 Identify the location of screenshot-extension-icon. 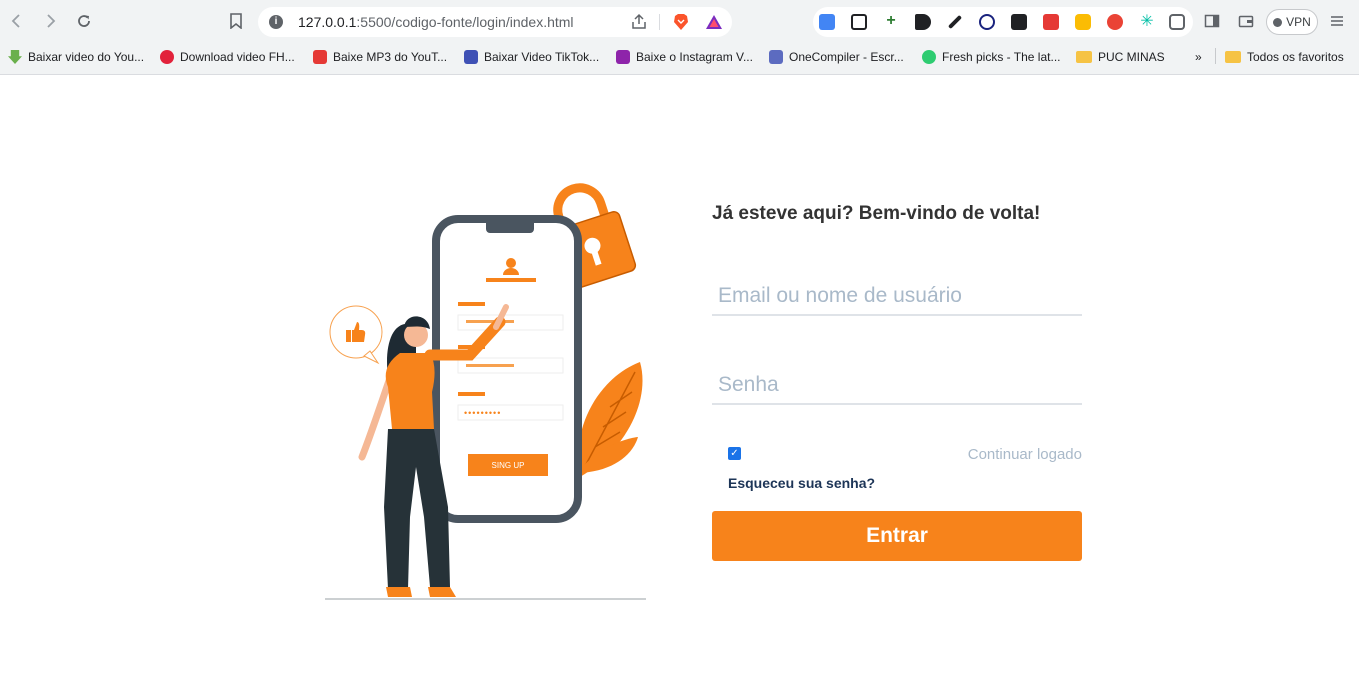
(1051, 22).